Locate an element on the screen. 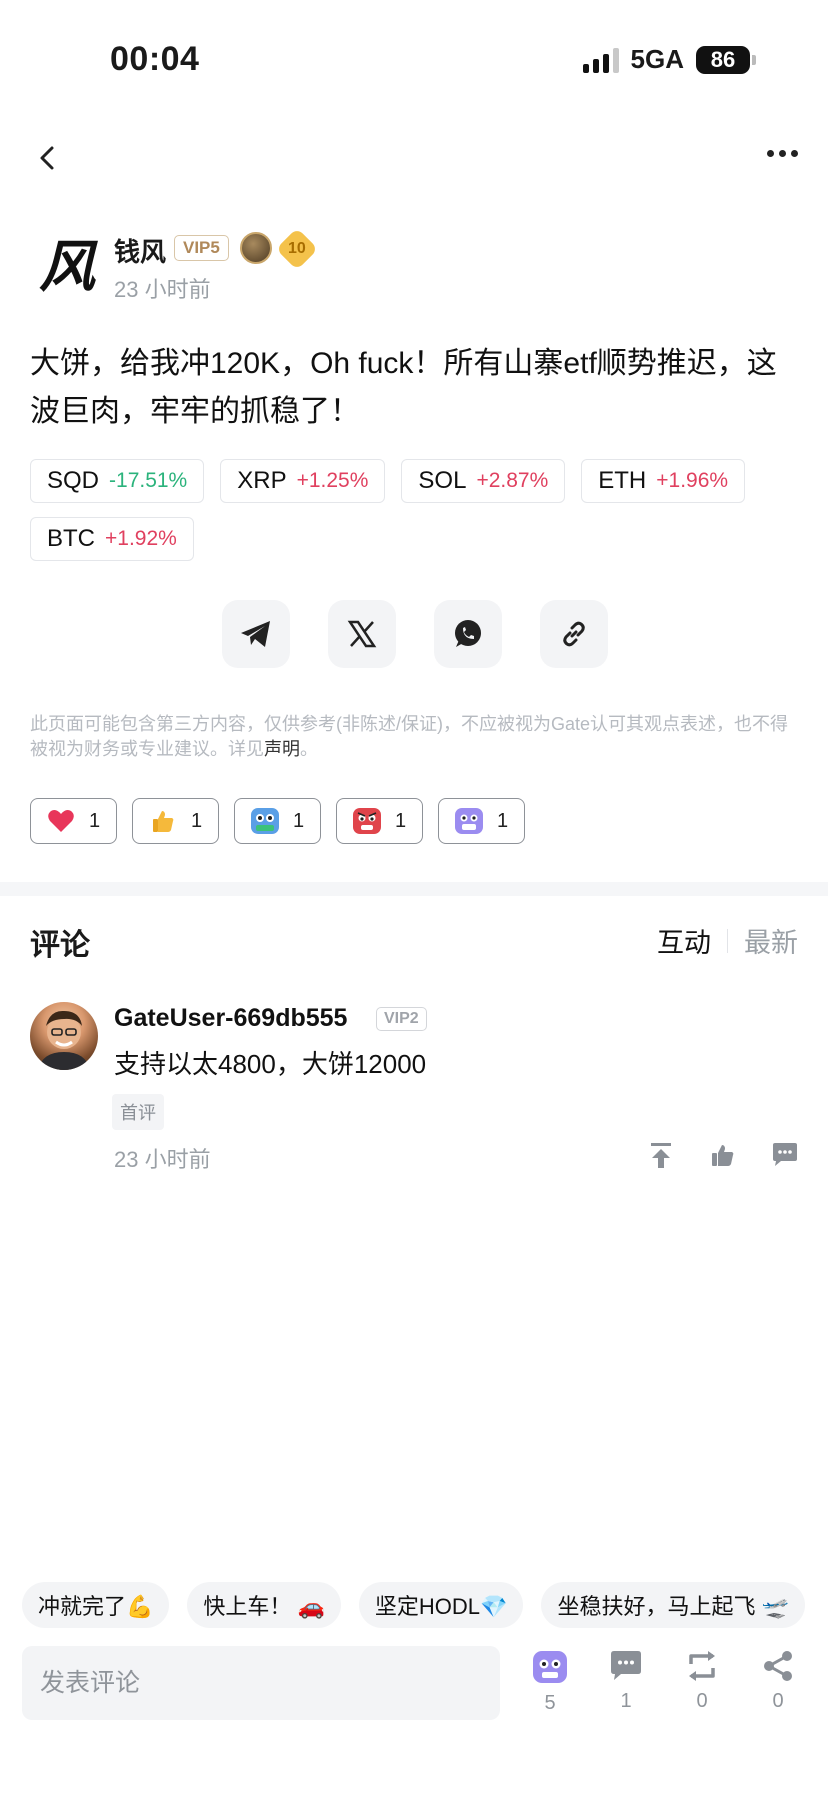 The width and height of the screenshot is (828, 1800). quick-reply-chip: 坐稳扶好，马上起飞 🛫 is located at coordinates (673, 1605).